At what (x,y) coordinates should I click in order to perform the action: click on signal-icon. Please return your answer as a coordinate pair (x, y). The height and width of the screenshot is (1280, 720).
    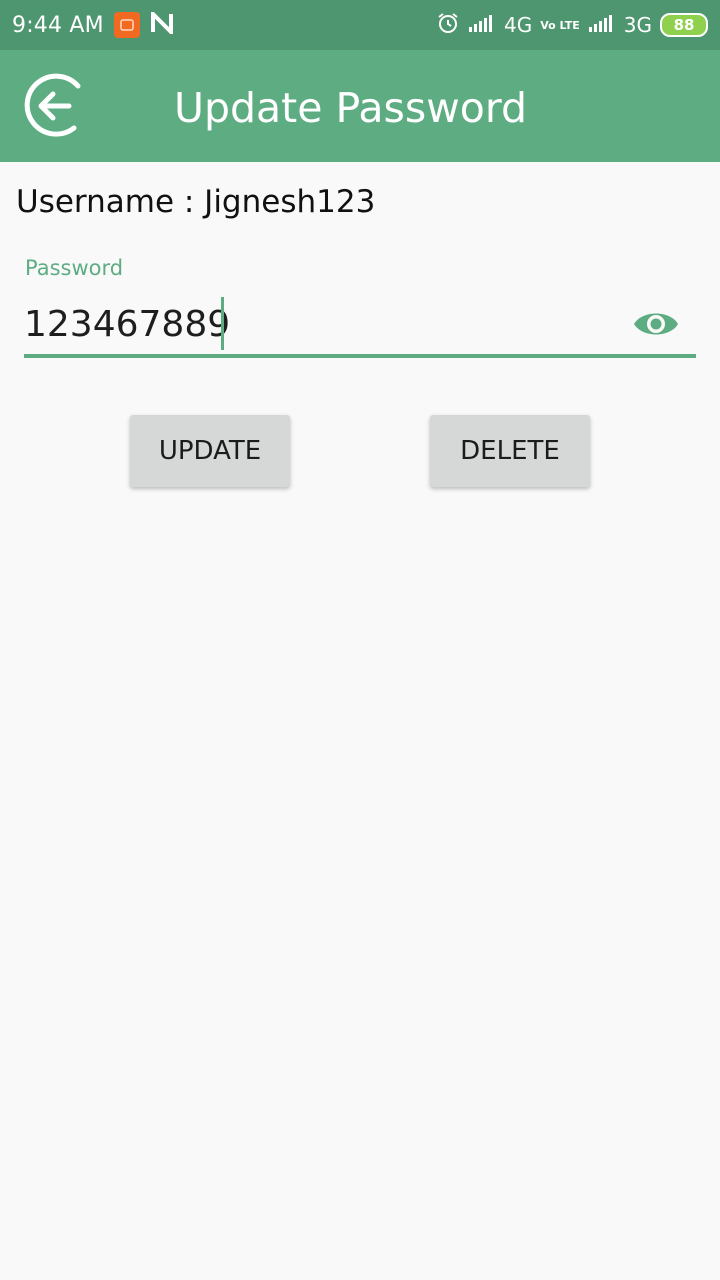
    Looking at the image, I should click on (482, 25).